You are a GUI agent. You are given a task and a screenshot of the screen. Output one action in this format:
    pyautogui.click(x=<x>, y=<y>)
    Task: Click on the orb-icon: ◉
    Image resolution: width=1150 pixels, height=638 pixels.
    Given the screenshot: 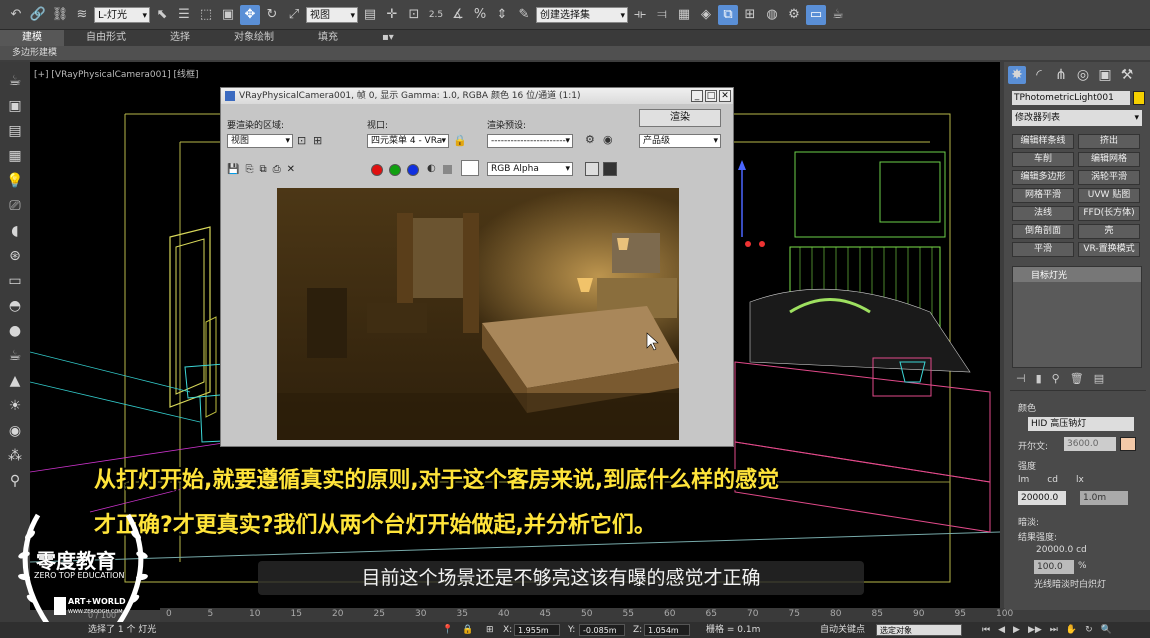 What is the action you would take?
    pyautogui.click(x=15, y=431)
    